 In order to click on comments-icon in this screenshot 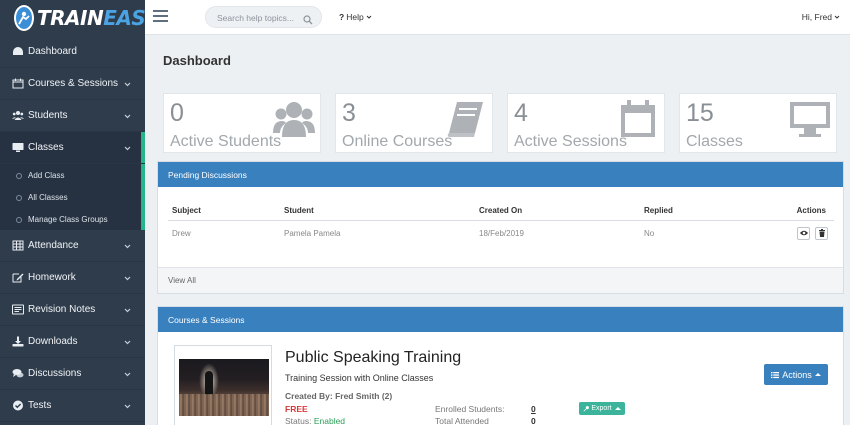, I will do `click(18, 373)`.